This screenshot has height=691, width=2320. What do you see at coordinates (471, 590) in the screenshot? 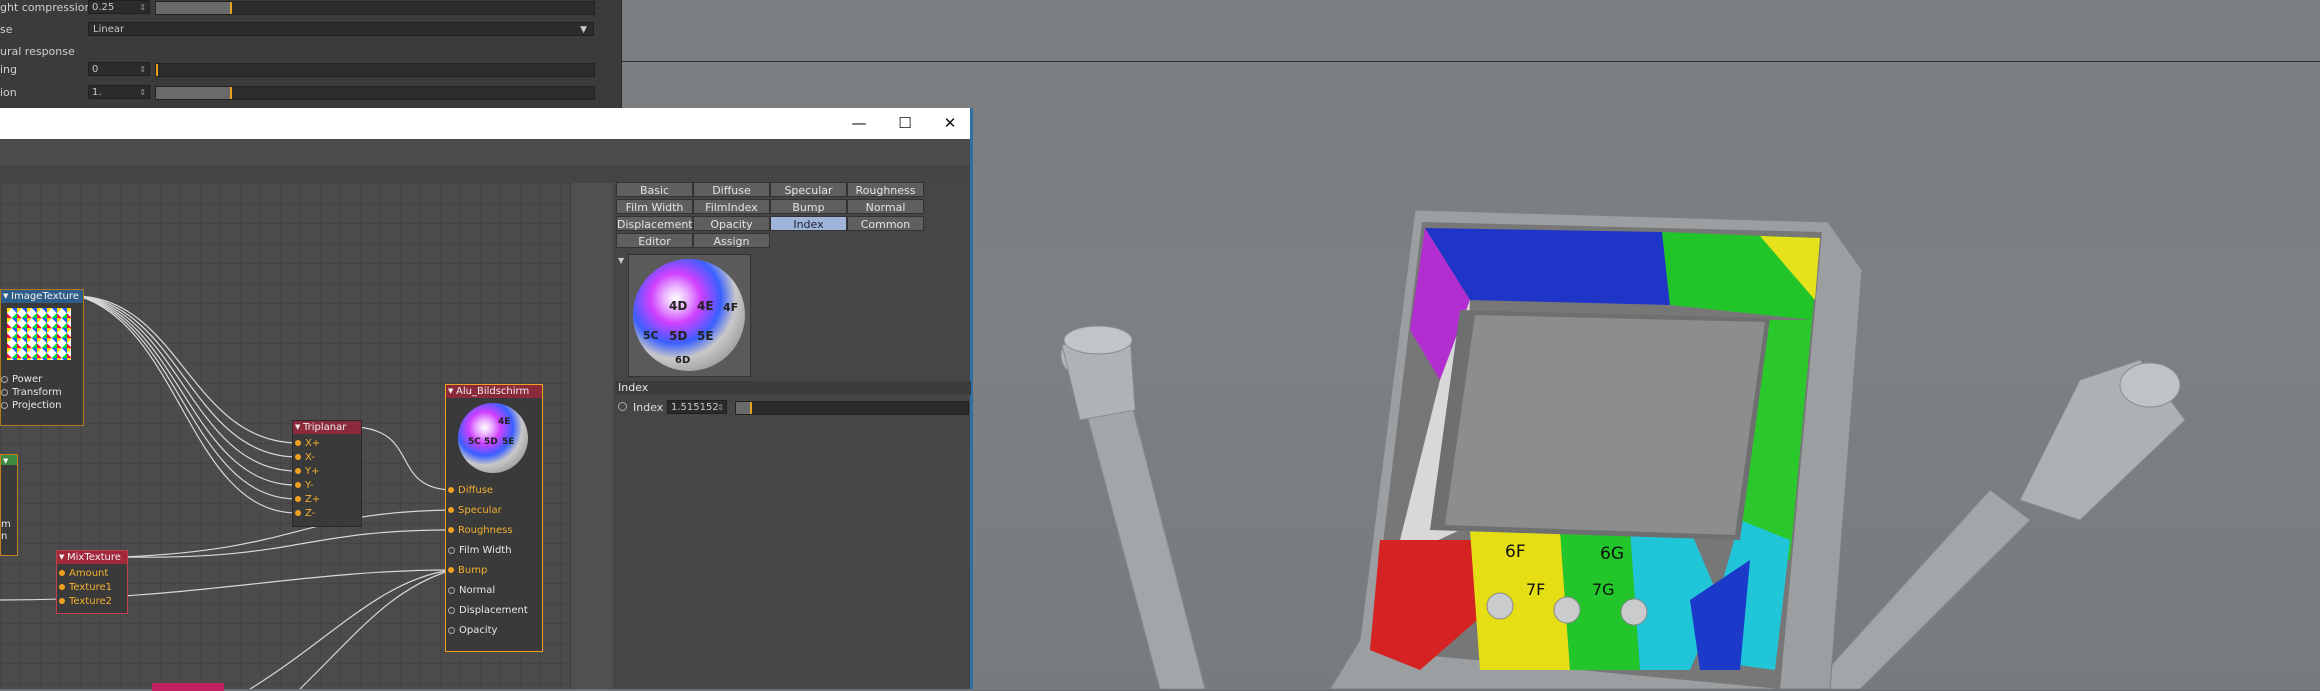
I see `port-normal: Normal` at bounding box center [471, 590].